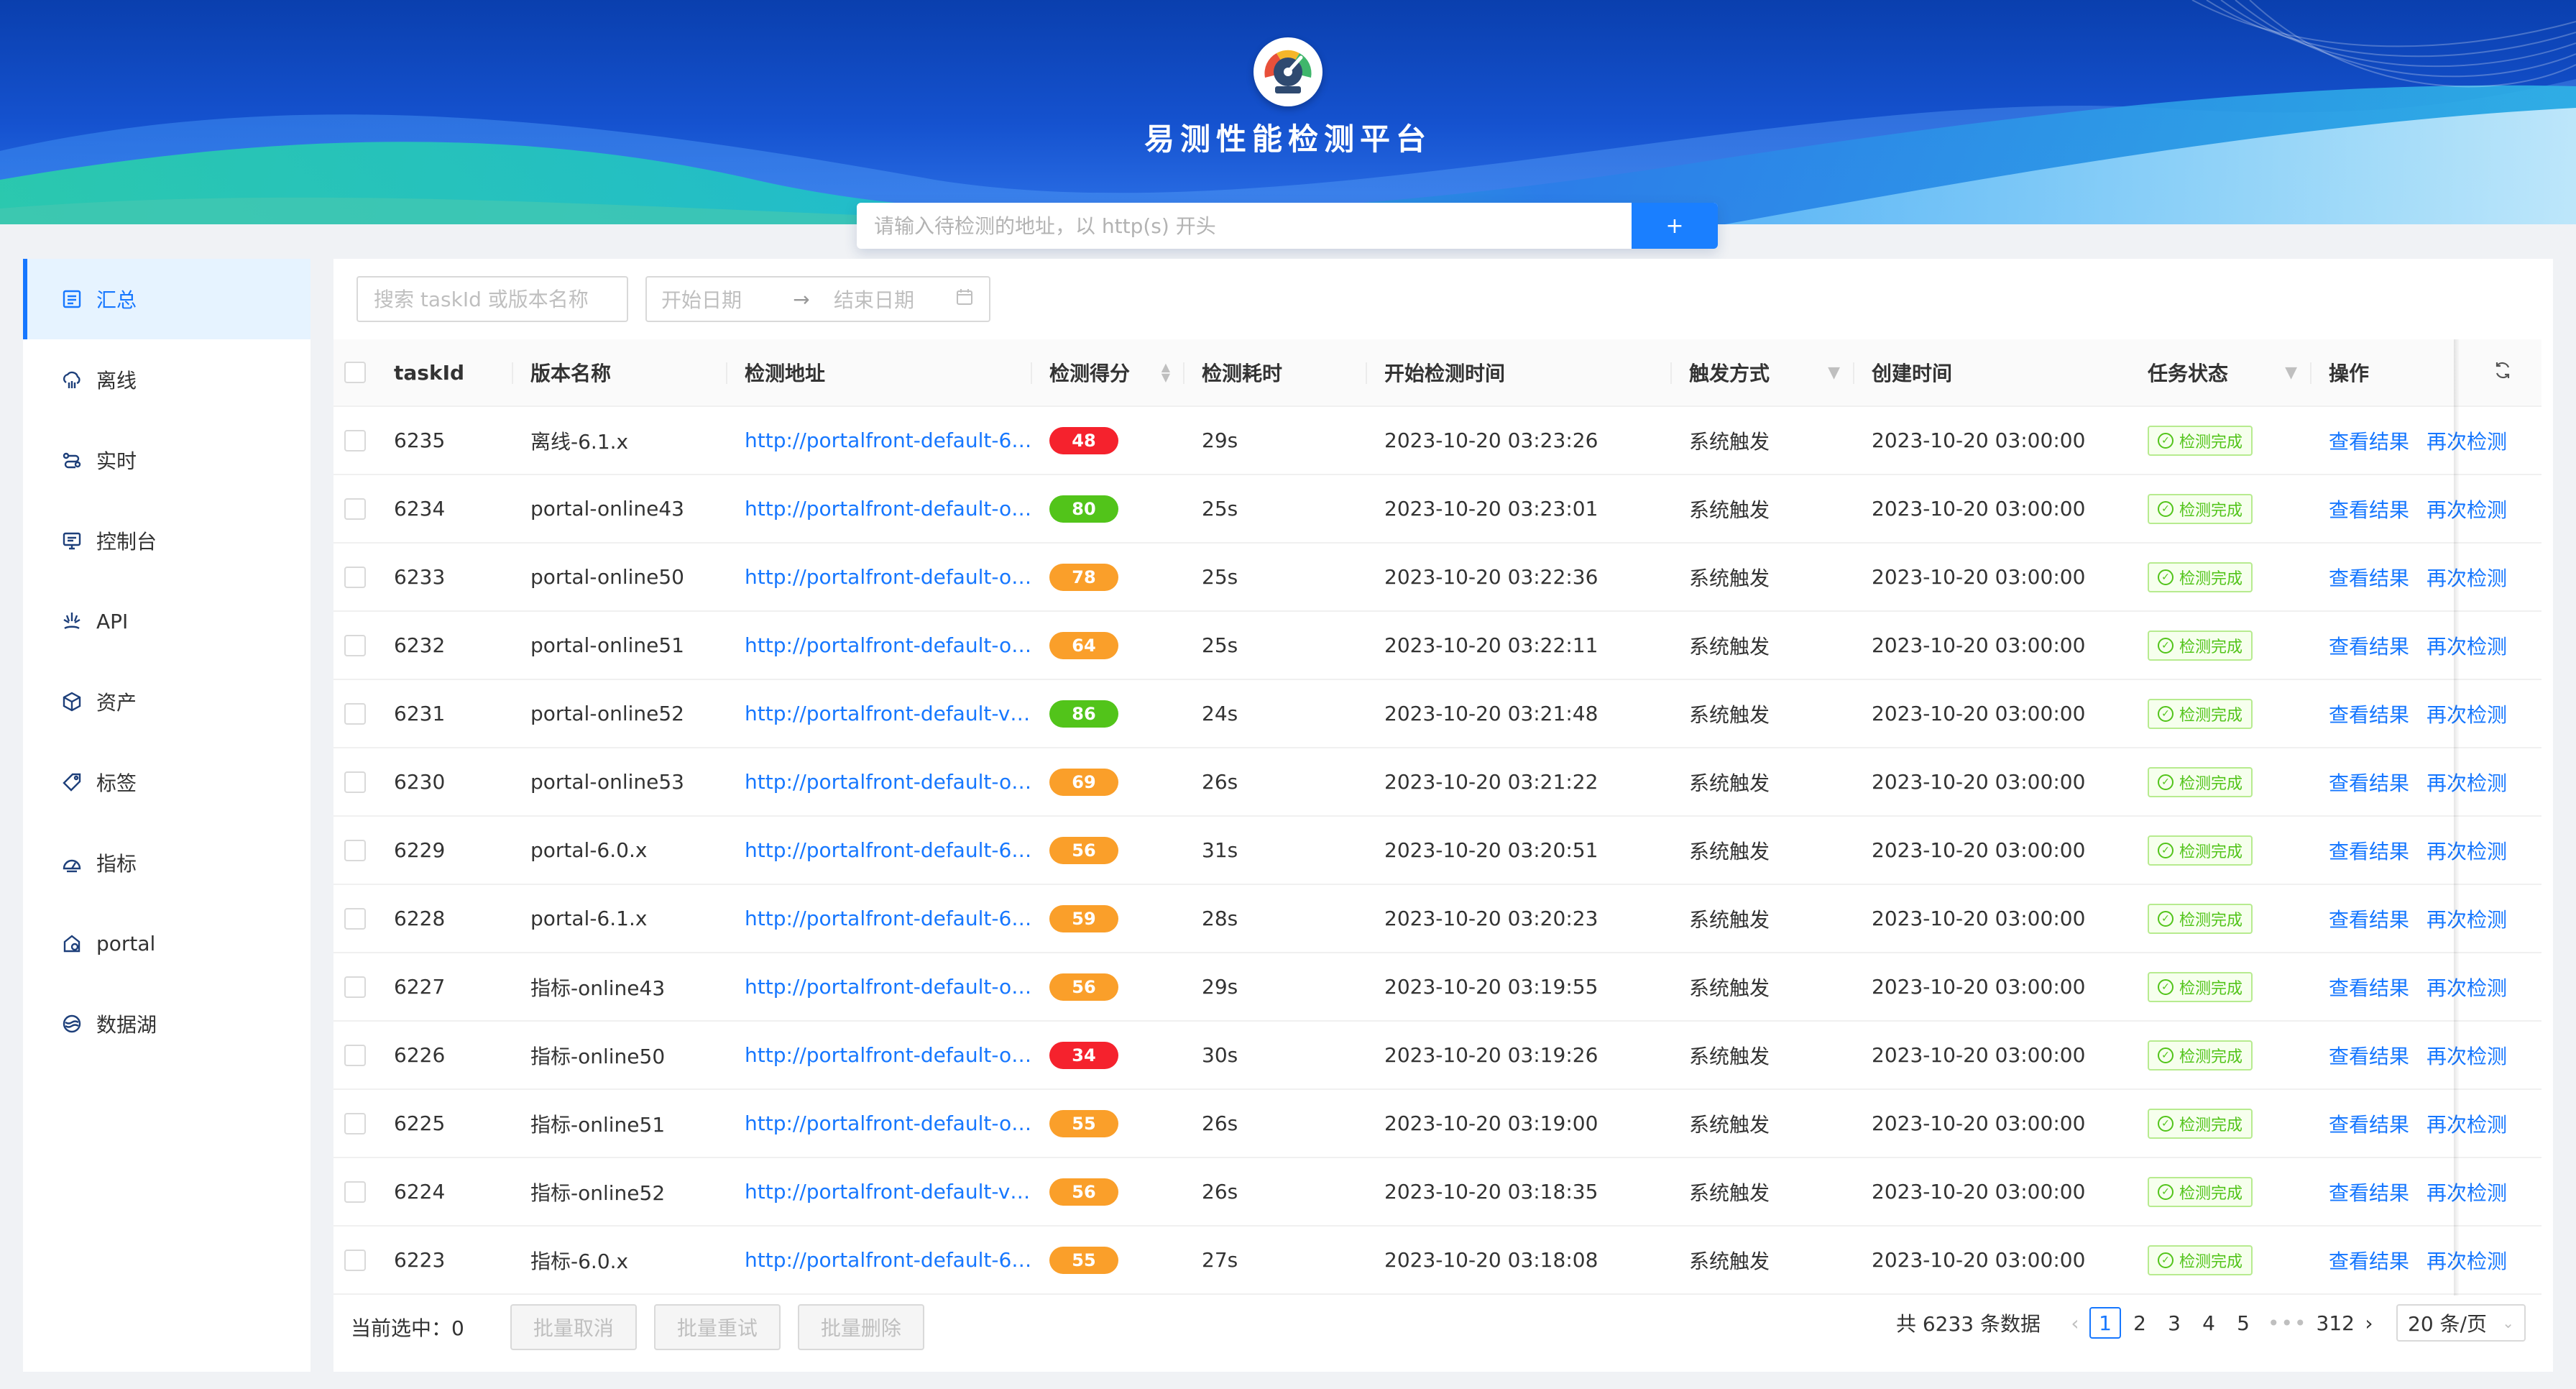 Image resolution: width=2576 pixels, height=1389 pixels. What do you see at coordinates (166, 863) in the screenshot?
I see `sidebar-item-metric: 指标` at bounding box center [166, 863].